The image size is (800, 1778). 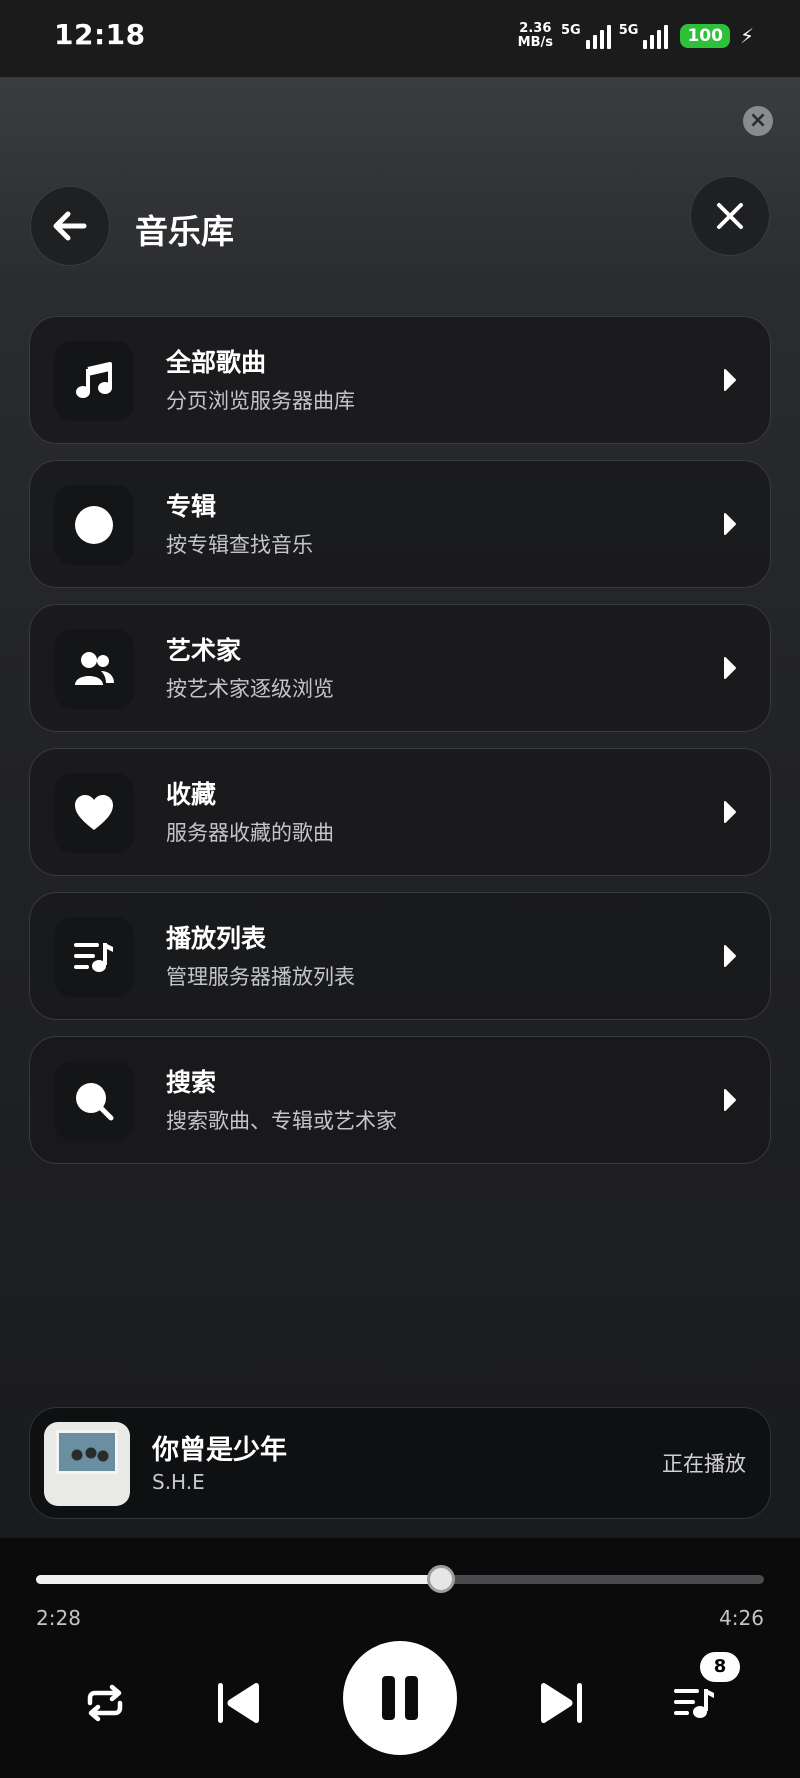 What do you see at coordinates (260, 977) in the screenshot?
I see `library-item-subtitle: 管理服务器播放列表` at bounding box center [260, 977].